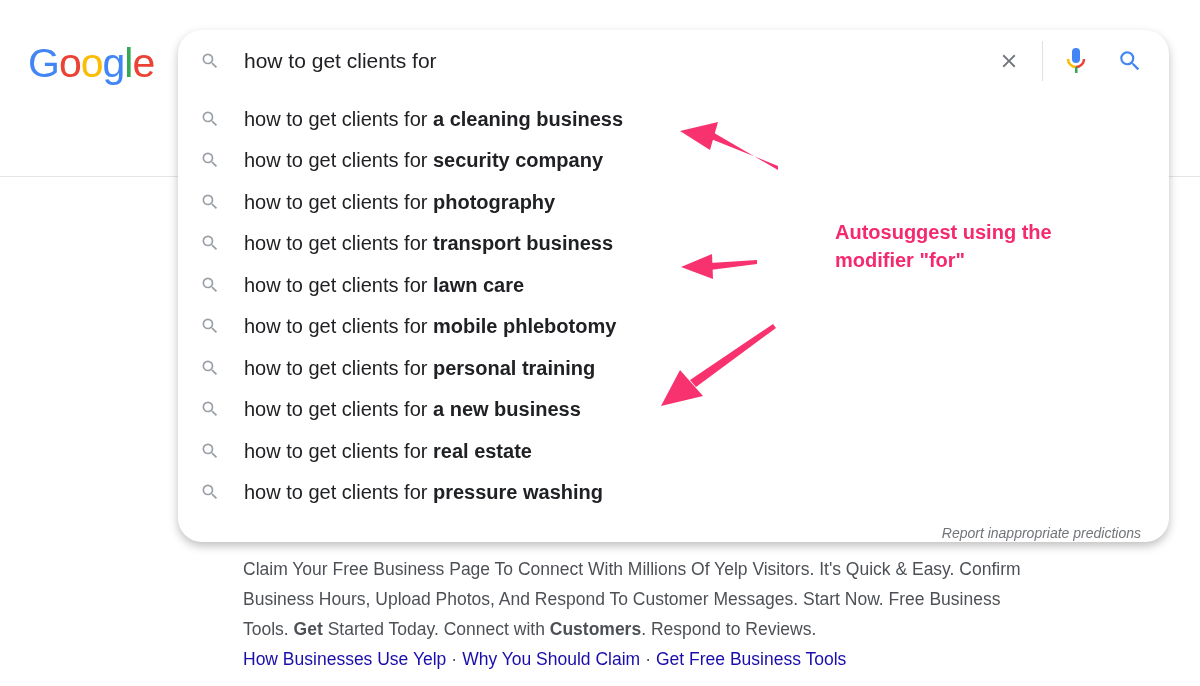 The height and width of the screenshot is (686, 1200). Describe the element at coordinates (91, 63) in the screenshot. I see `google-logo: Google` at that location.